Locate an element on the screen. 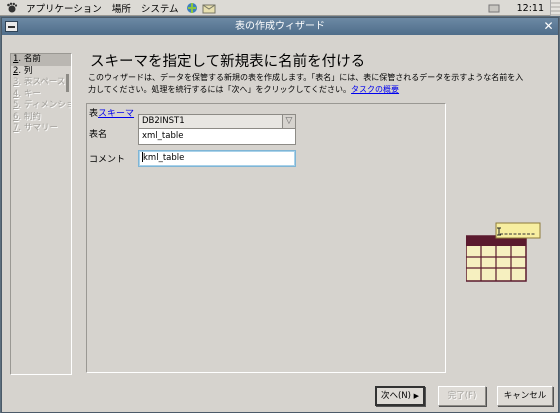 The width and height of the screenshot is (560, 413). page-title: スキーマを指定して新規表に名前を付ける is located at coordinates (228, 62).